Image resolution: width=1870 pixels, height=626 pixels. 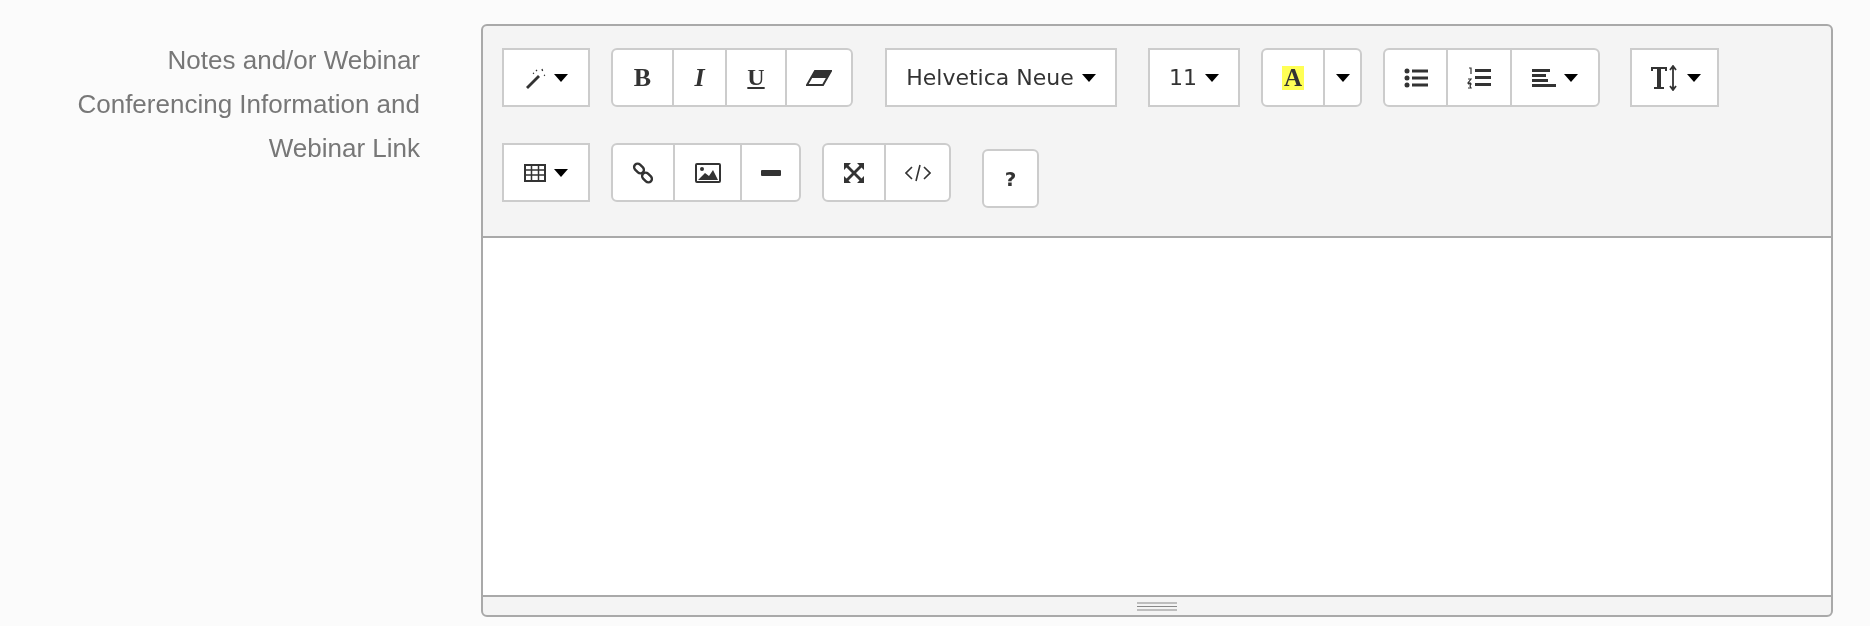 What do you see at coordinates (535, 77) in the screenshot?
I see `magic-wand-icon` at bounding box center [535, 77].